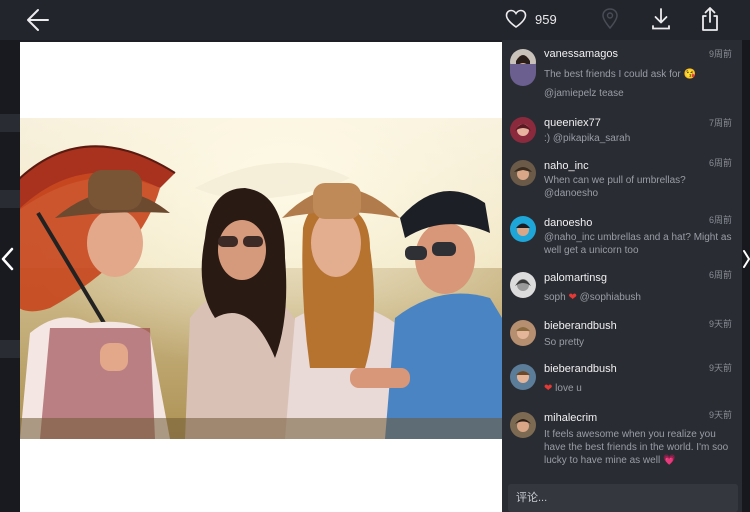  I want to click on comment-username: danoesho, so click(568, 223).